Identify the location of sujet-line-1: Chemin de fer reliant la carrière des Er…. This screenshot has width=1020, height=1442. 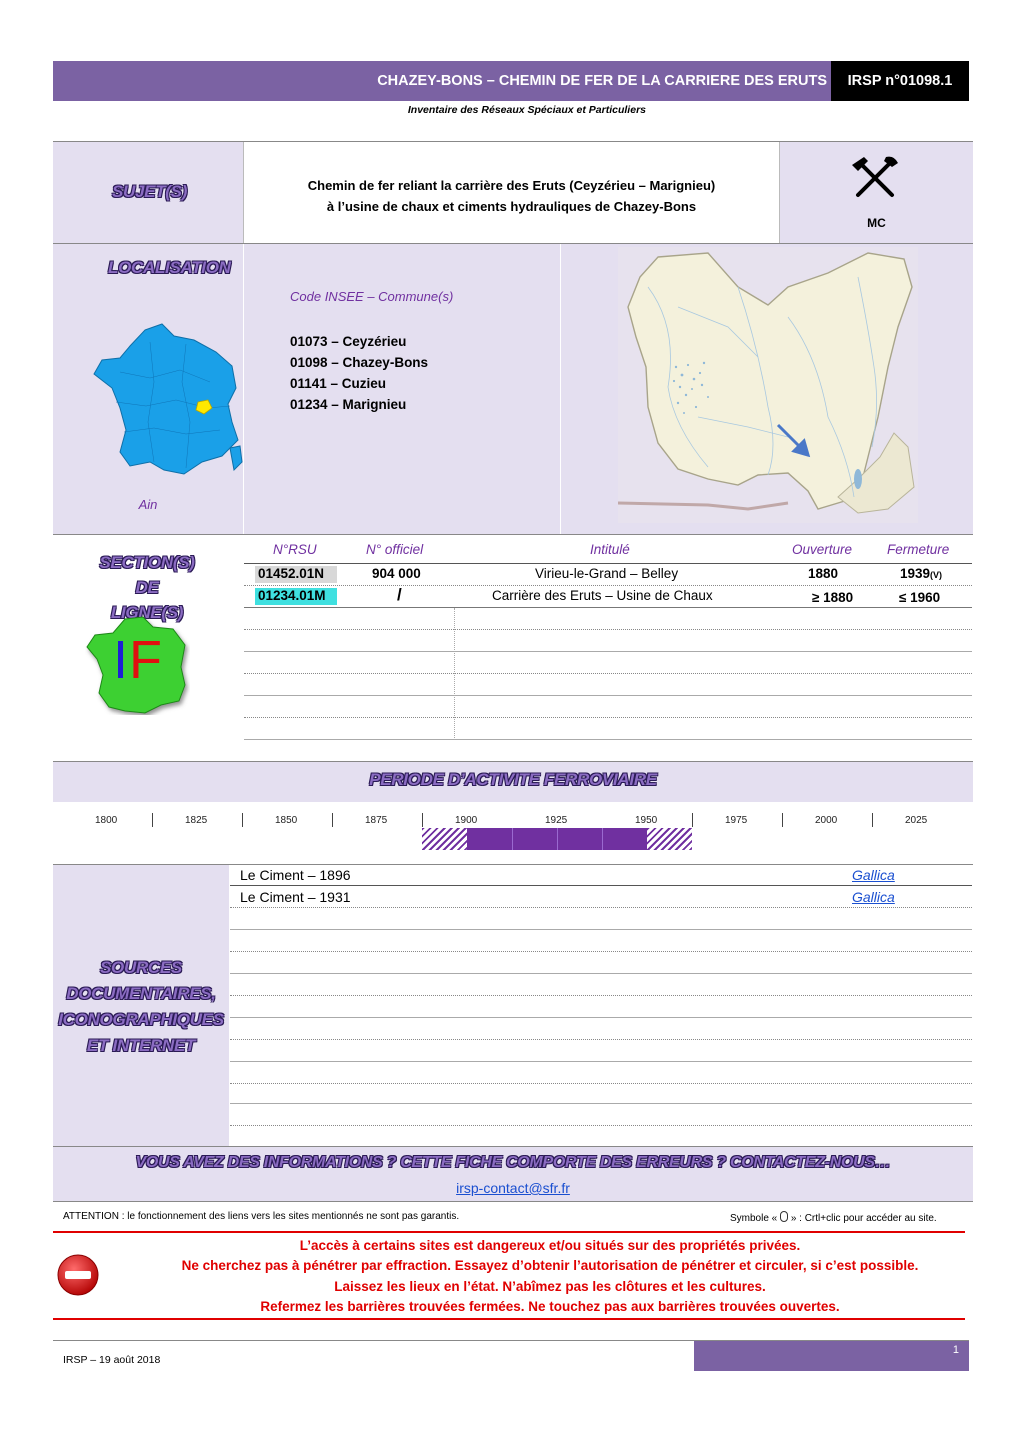
(511, 185).